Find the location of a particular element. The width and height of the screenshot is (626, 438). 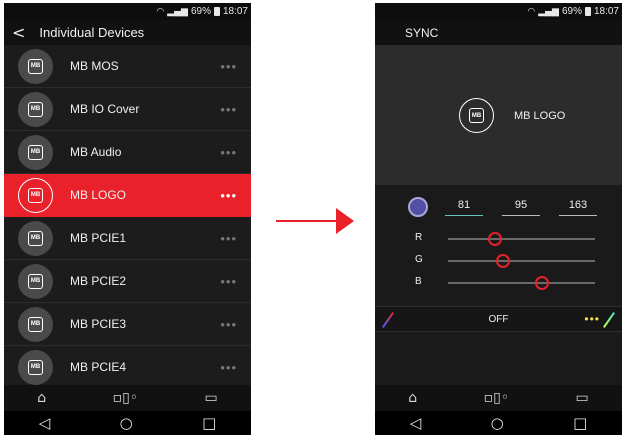

app-header: < Individual Devices is located at coordinates (127, 32).